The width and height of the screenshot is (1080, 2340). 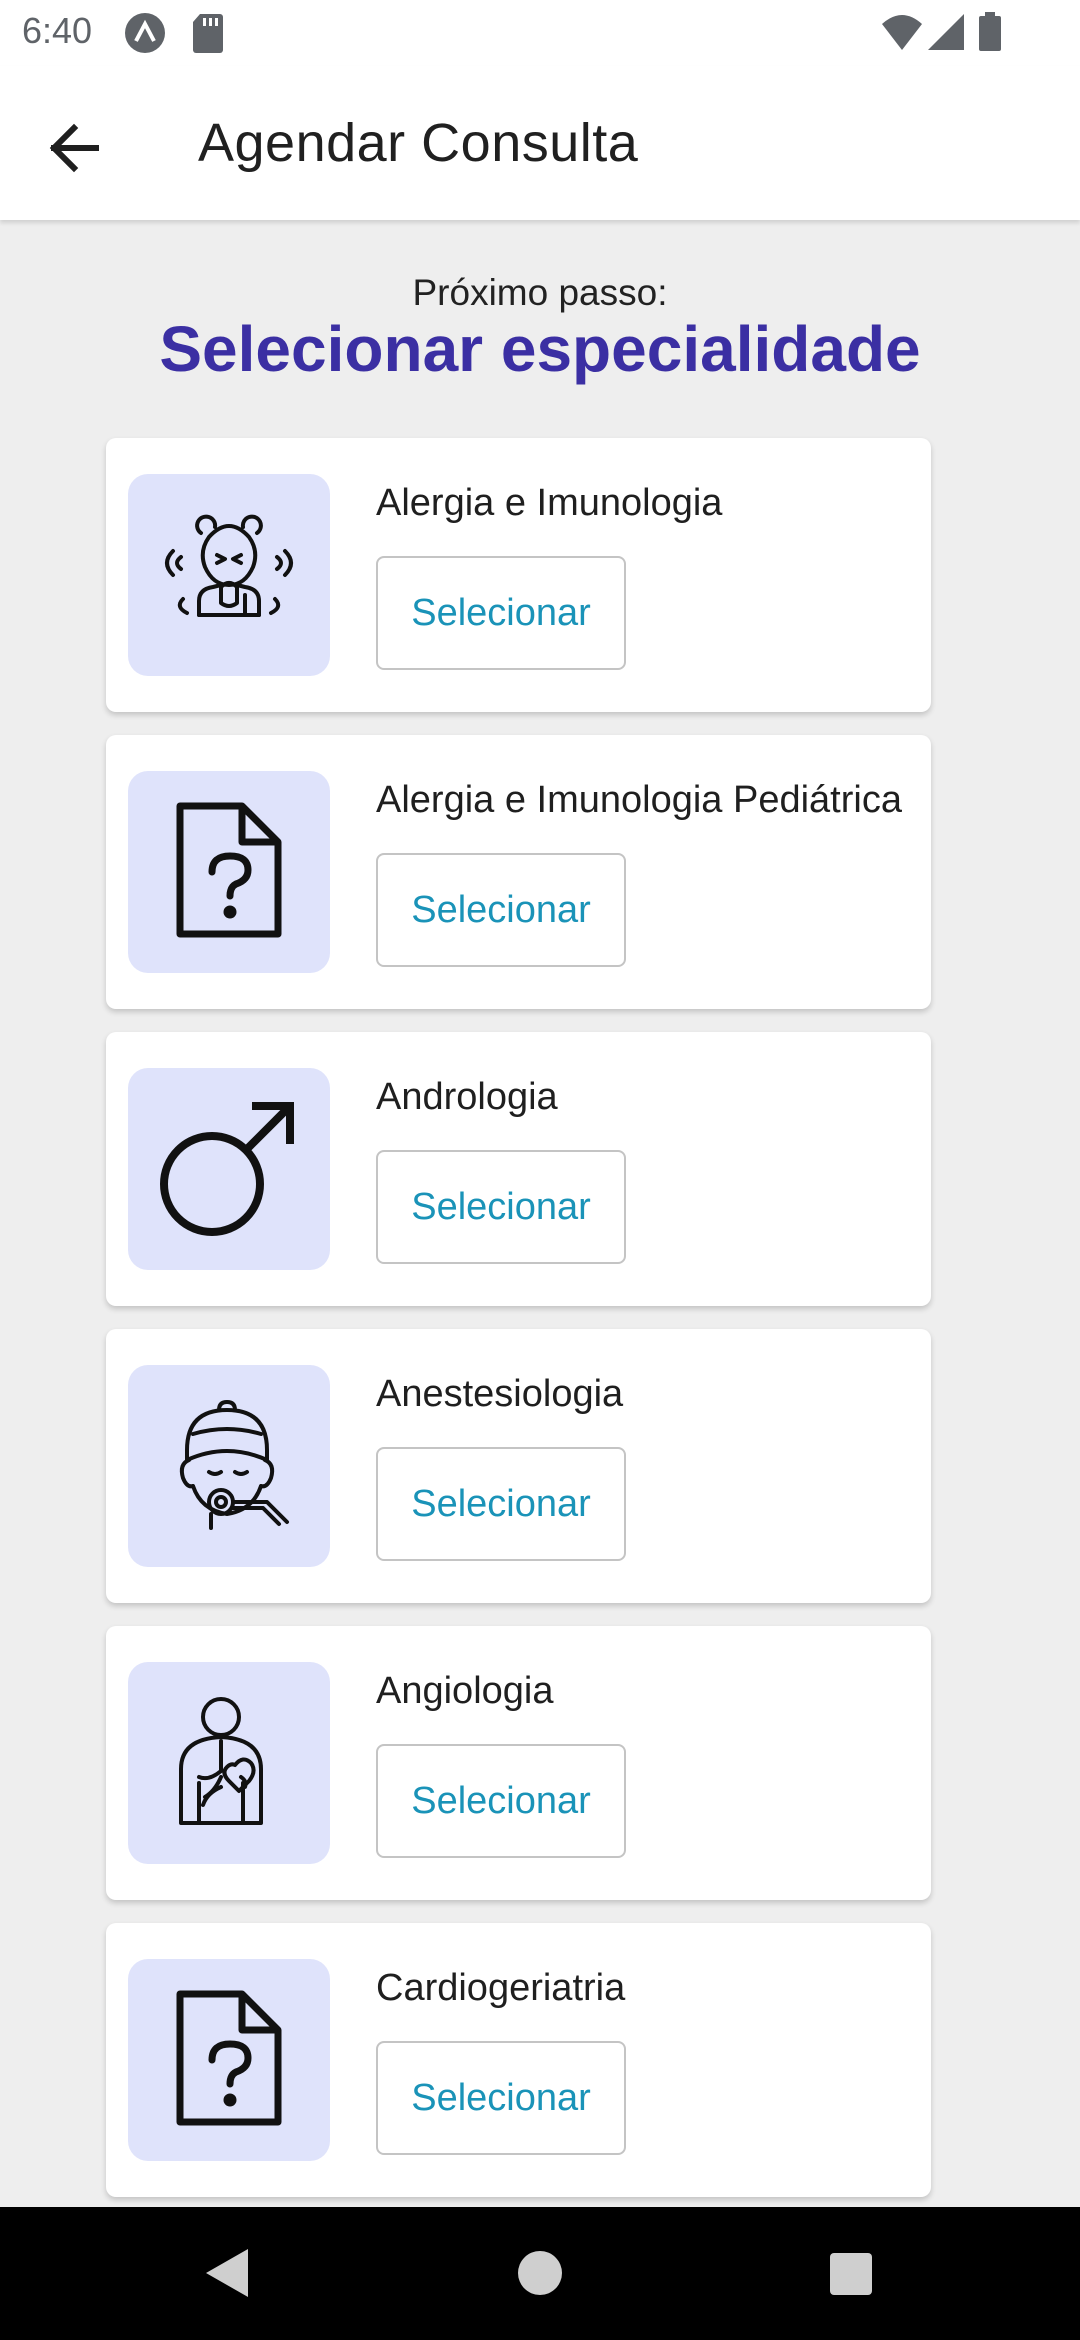 What do you see at coordinates (549, 503) in the screenshot?
I see `specialty-name: Alergia e Imunologia` at bounding box center [549, 503].